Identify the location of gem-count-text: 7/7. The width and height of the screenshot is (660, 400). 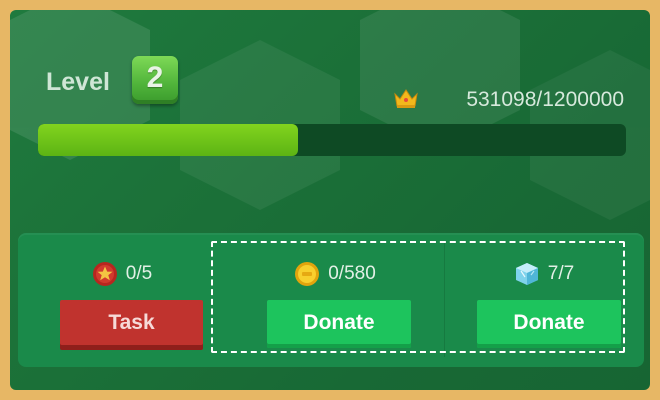
(561, 273).